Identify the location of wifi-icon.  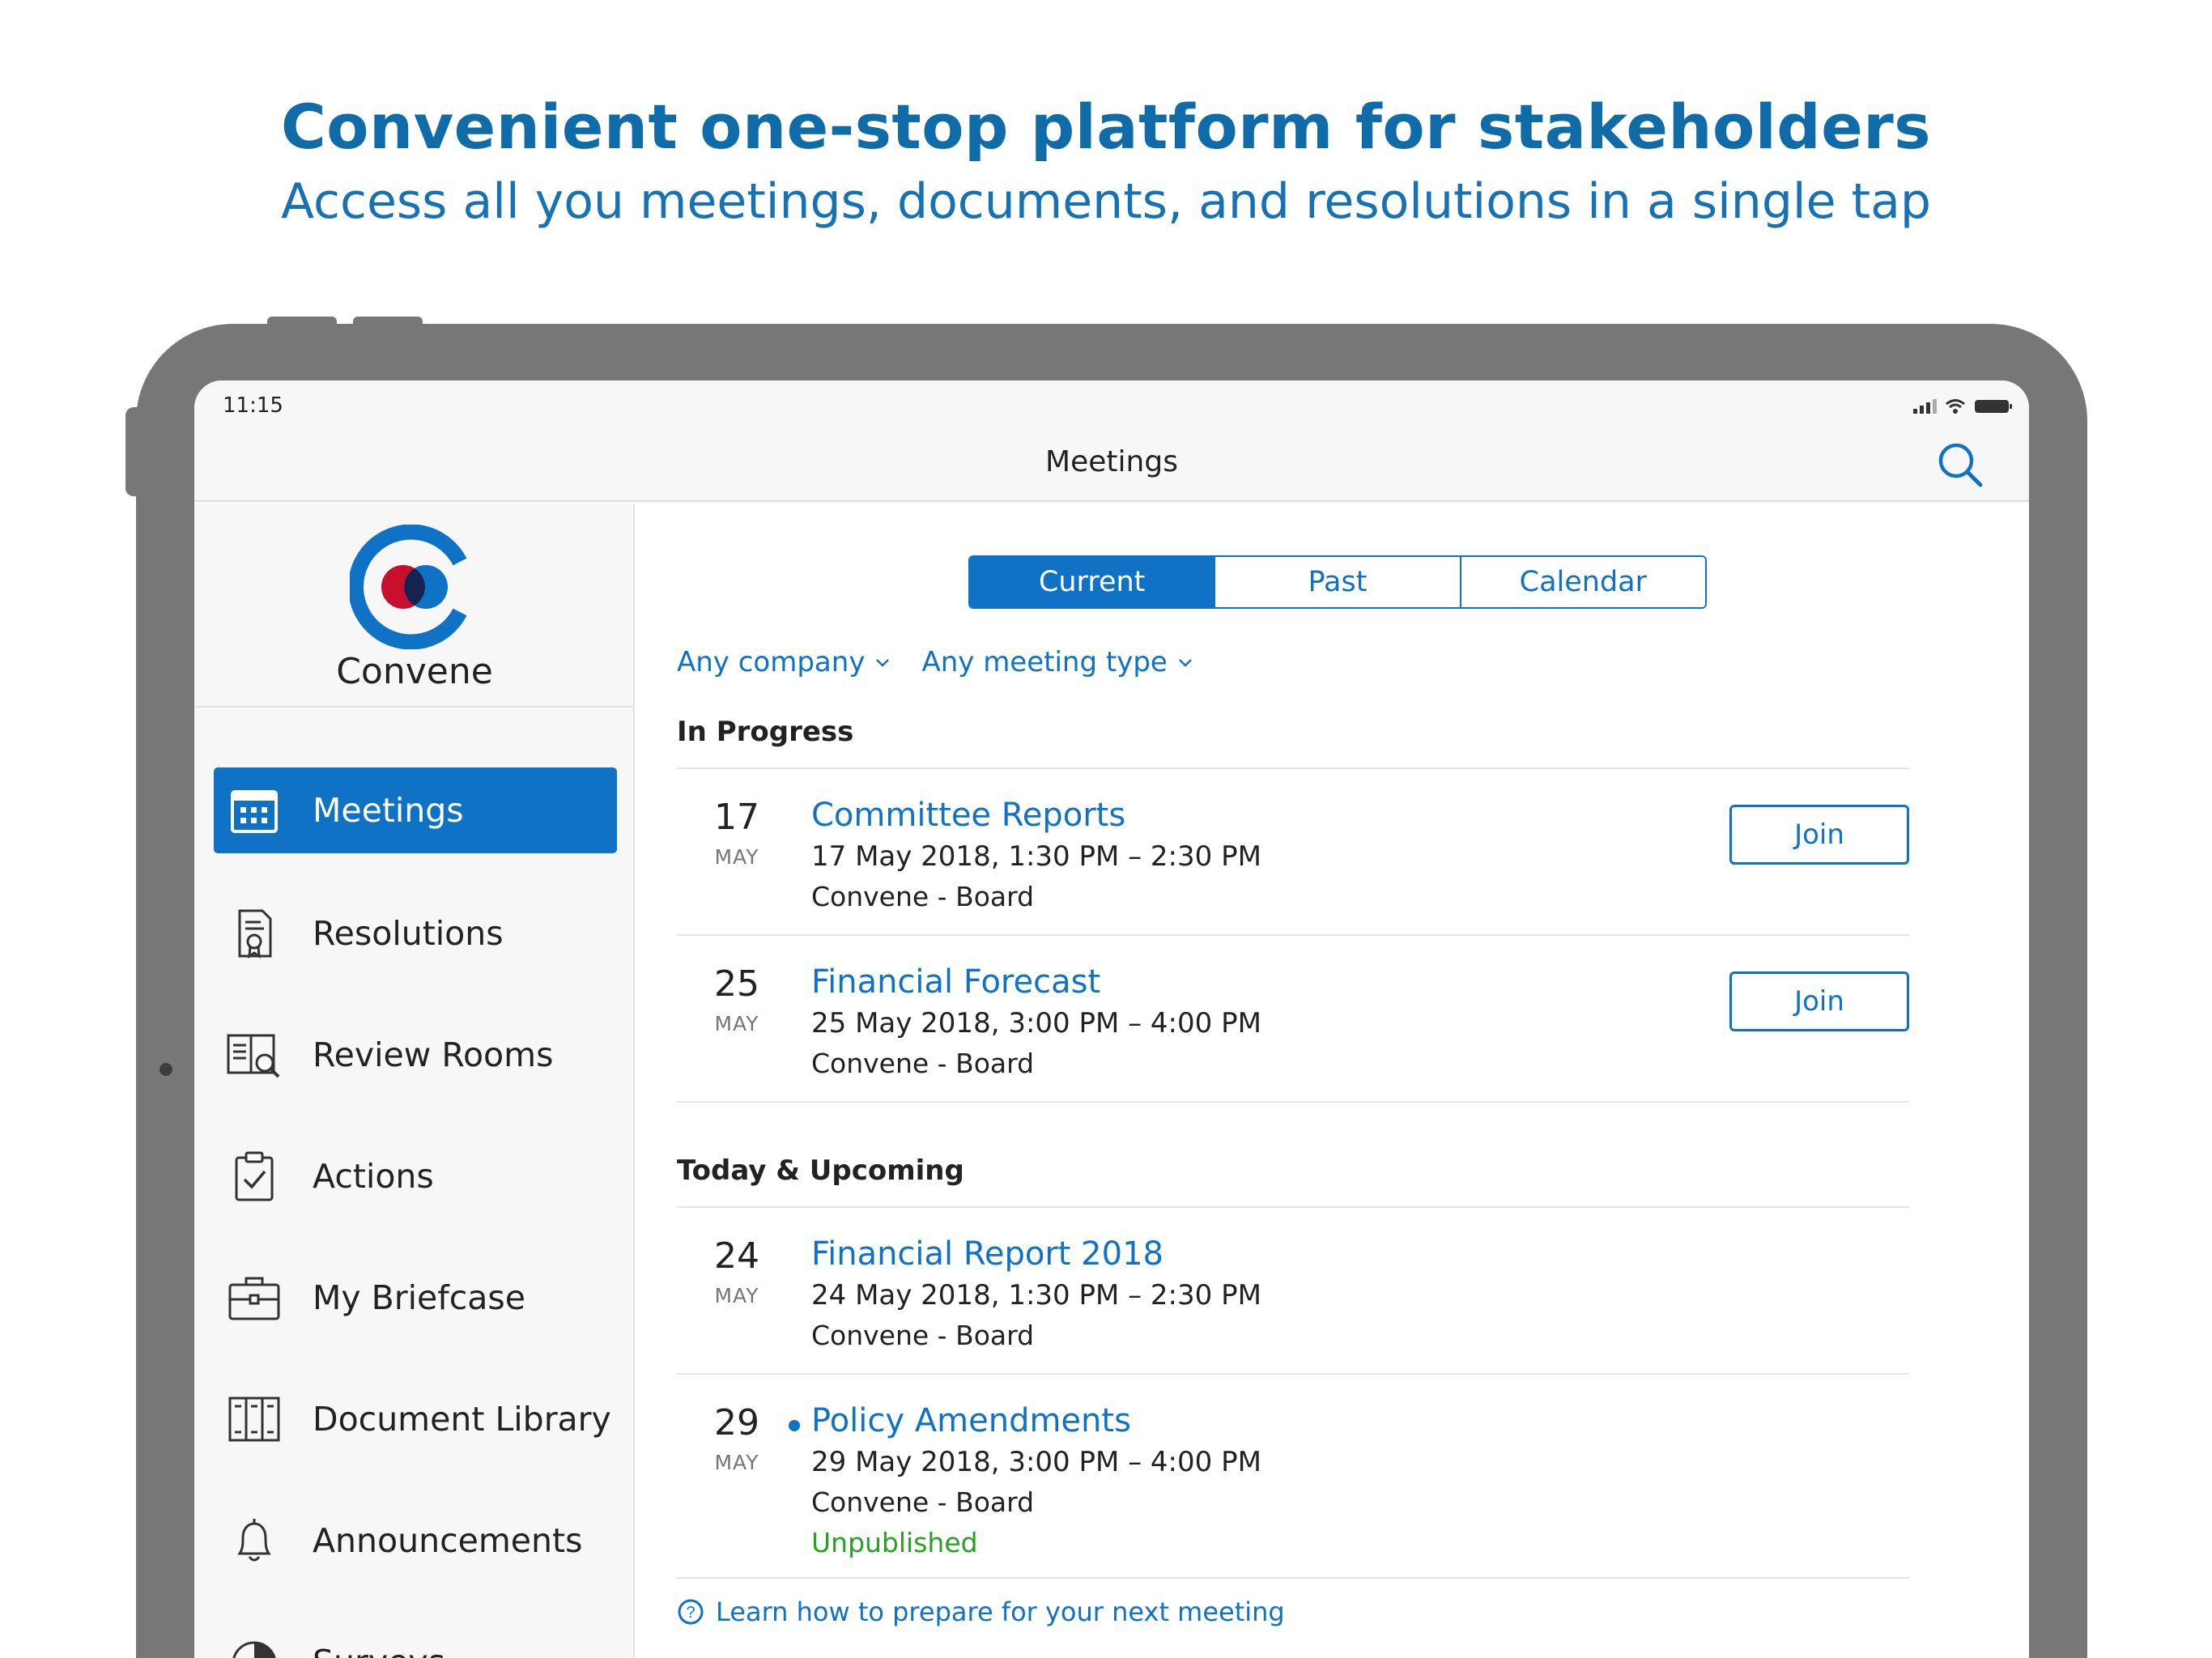
(1956, 406).